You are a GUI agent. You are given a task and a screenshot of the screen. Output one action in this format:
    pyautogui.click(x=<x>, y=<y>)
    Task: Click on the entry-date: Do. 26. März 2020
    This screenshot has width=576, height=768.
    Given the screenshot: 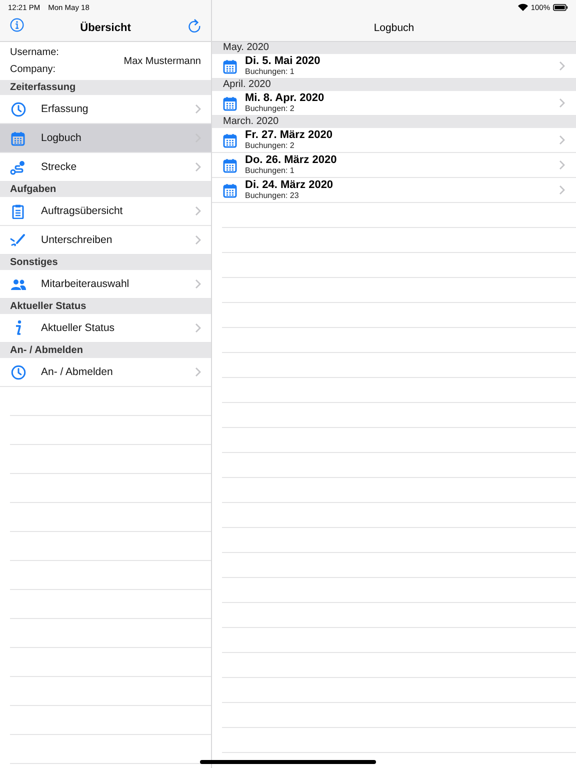 What is the action you would take?
    pyautogui.click(x=291, y=160)
    